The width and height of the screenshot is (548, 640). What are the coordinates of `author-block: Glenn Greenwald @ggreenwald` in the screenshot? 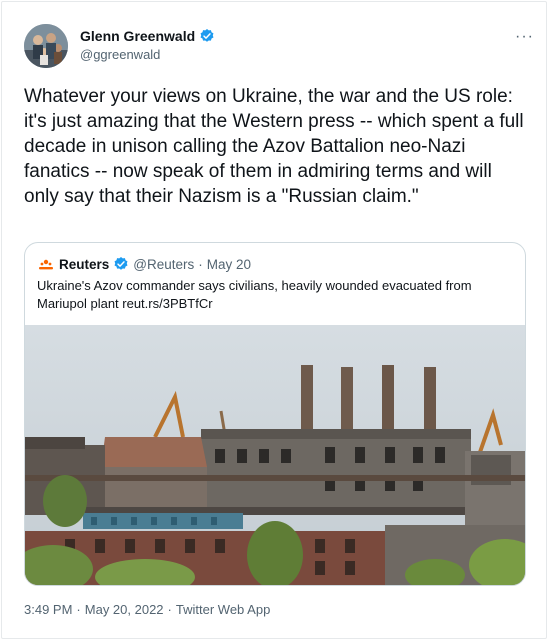 It's located at (147, 45).